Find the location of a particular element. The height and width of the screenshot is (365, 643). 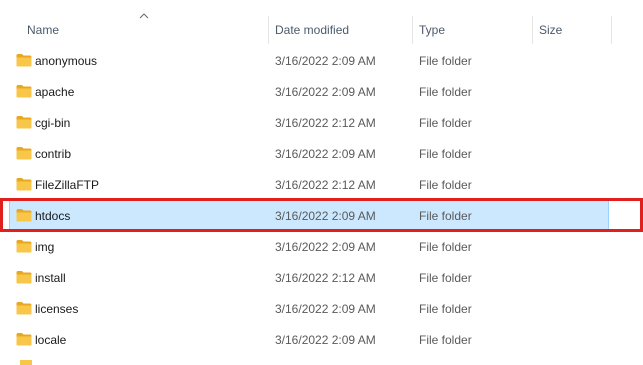

list-item: apache 3/16/2022 2:09 AM File folder is located at coordinates (309, 91).